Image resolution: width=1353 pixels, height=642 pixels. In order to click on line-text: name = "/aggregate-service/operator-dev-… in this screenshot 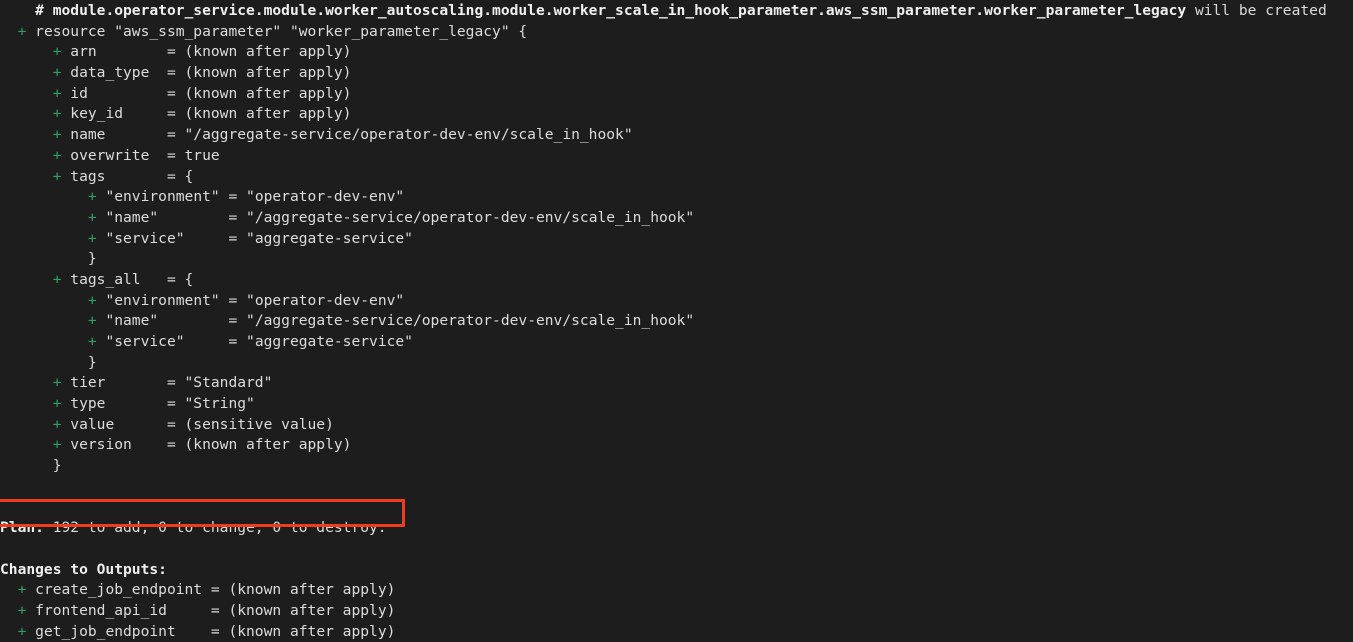, I will do `click(351, 135)`.